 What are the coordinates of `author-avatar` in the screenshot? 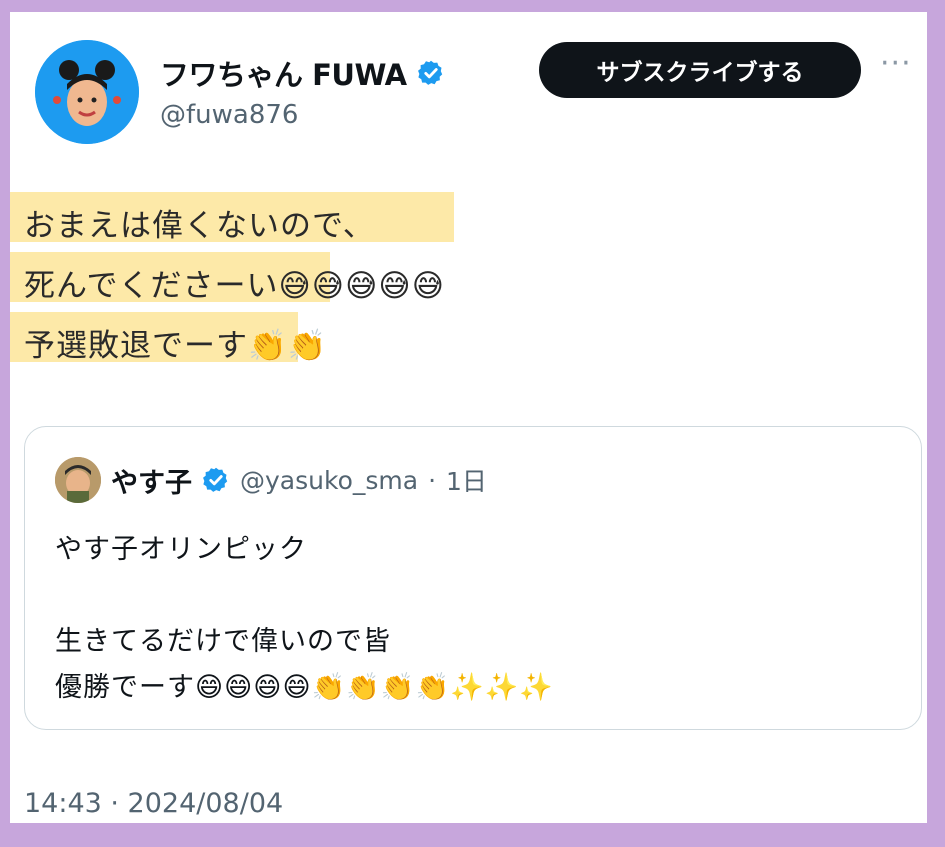 It's located at (87, 92).